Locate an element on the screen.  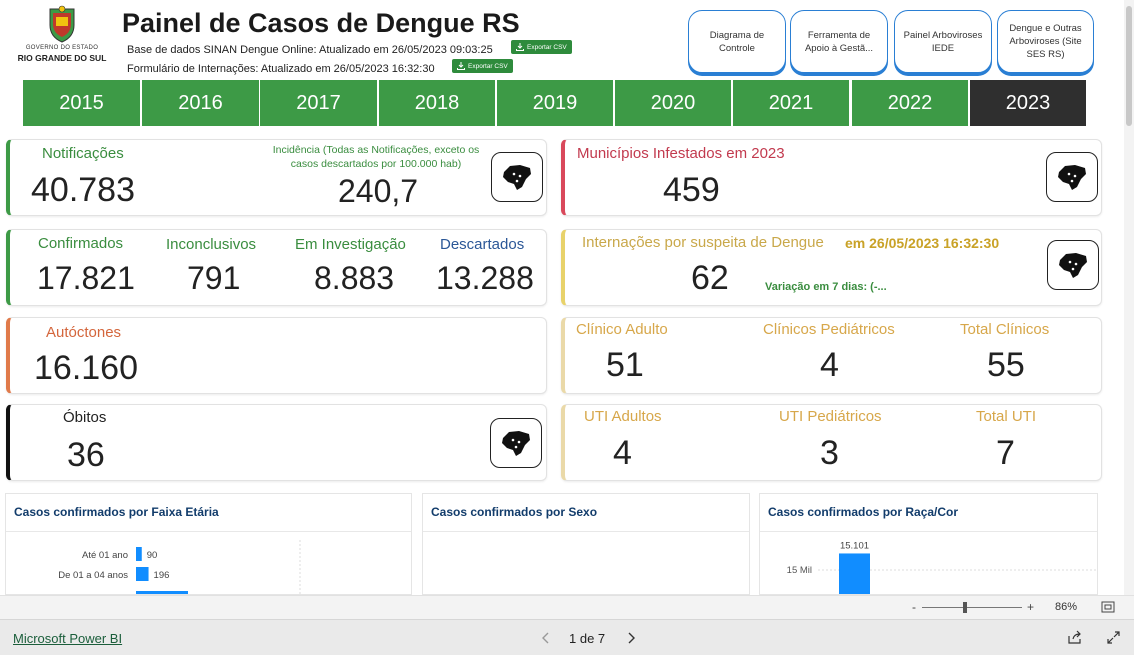
autoctones-label: Autóctones is located at coordinates (84, 332).